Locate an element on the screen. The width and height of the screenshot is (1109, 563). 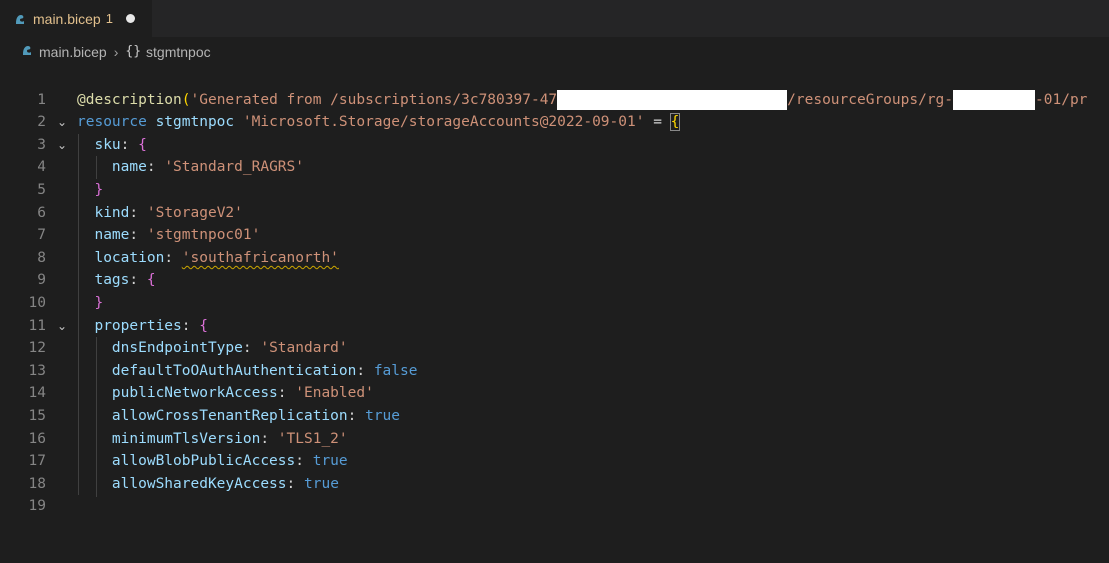
property-key: sku is located at coordinates (107, 144).